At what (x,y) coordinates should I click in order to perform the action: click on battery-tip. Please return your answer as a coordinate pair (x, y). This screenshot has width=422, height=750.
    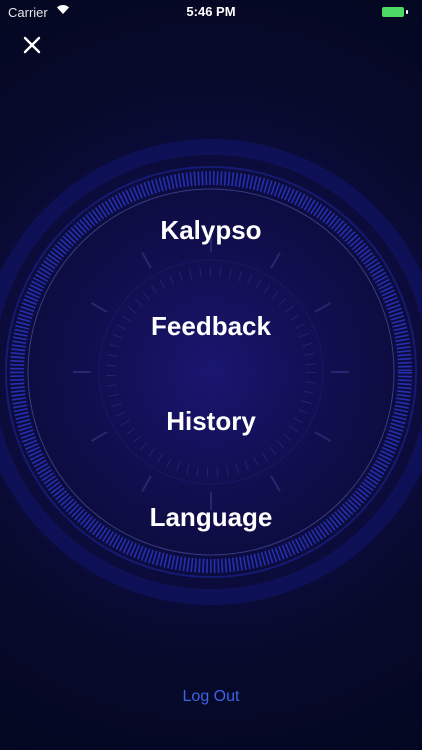
    Looking at the image, I should click on (407, 12).